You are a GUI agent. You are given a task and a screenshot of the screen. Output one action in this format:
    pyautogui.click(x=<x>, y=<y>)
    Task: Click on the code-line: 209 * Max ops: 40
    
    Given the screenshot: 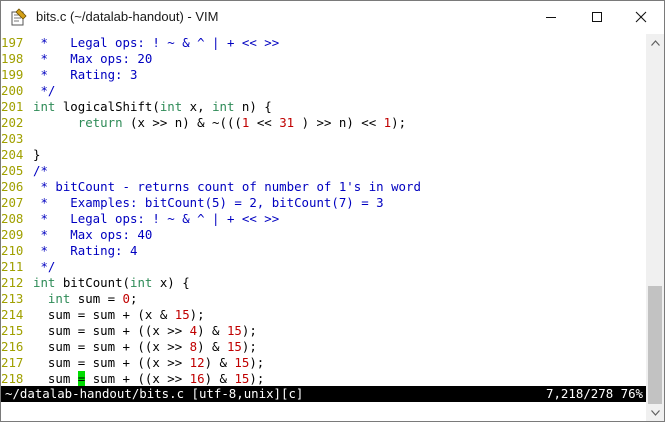 What is the action you would take?
    pyautogui.click(x=76, y=235)
    